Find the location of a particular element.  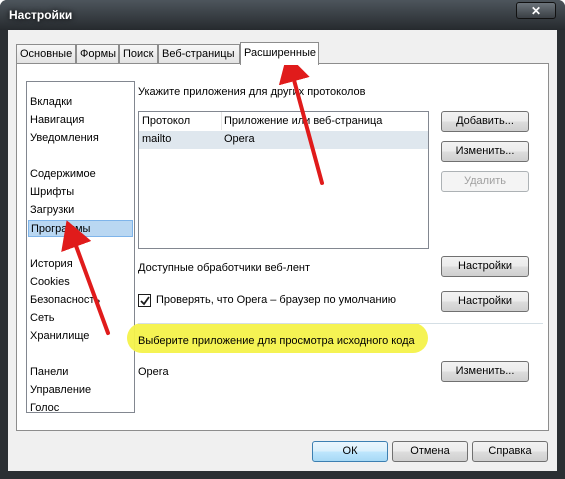

cell-application: Opera is located at coordinates (239, 139).